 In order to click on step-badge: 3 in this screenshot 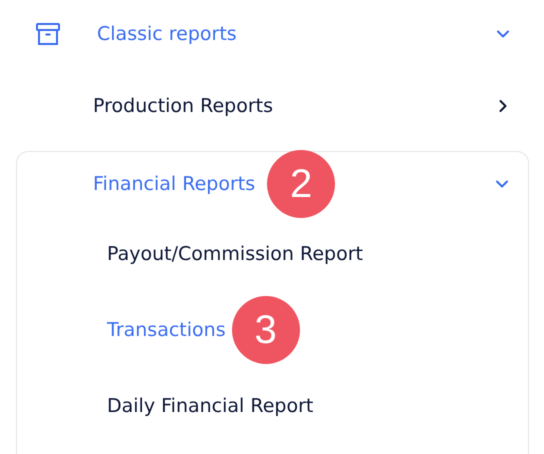, I will do `click(266, 330)`.